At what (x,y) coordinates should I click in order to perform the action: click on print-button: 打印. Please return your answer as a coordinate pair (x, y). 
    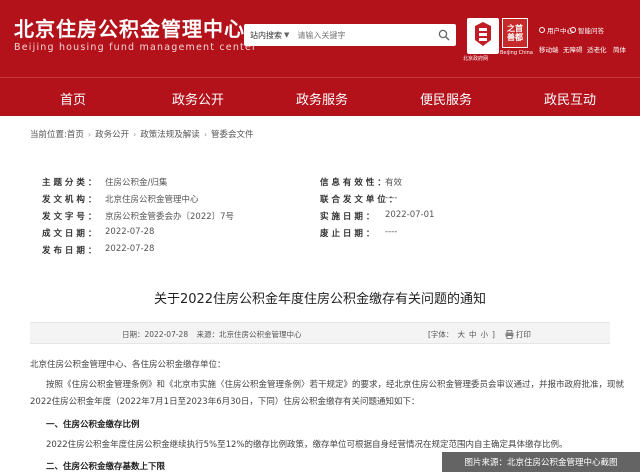
    Looking at the image, I should click on (518, 334).